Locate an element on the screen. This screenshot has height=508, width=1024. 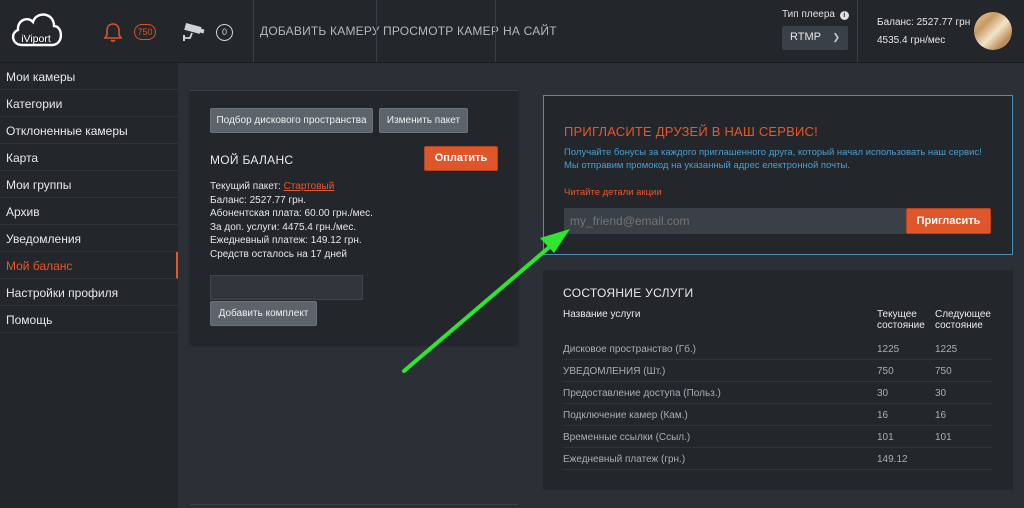
header-balance: Баланс: 2527.77 грн is located at coordinates (924, 22).